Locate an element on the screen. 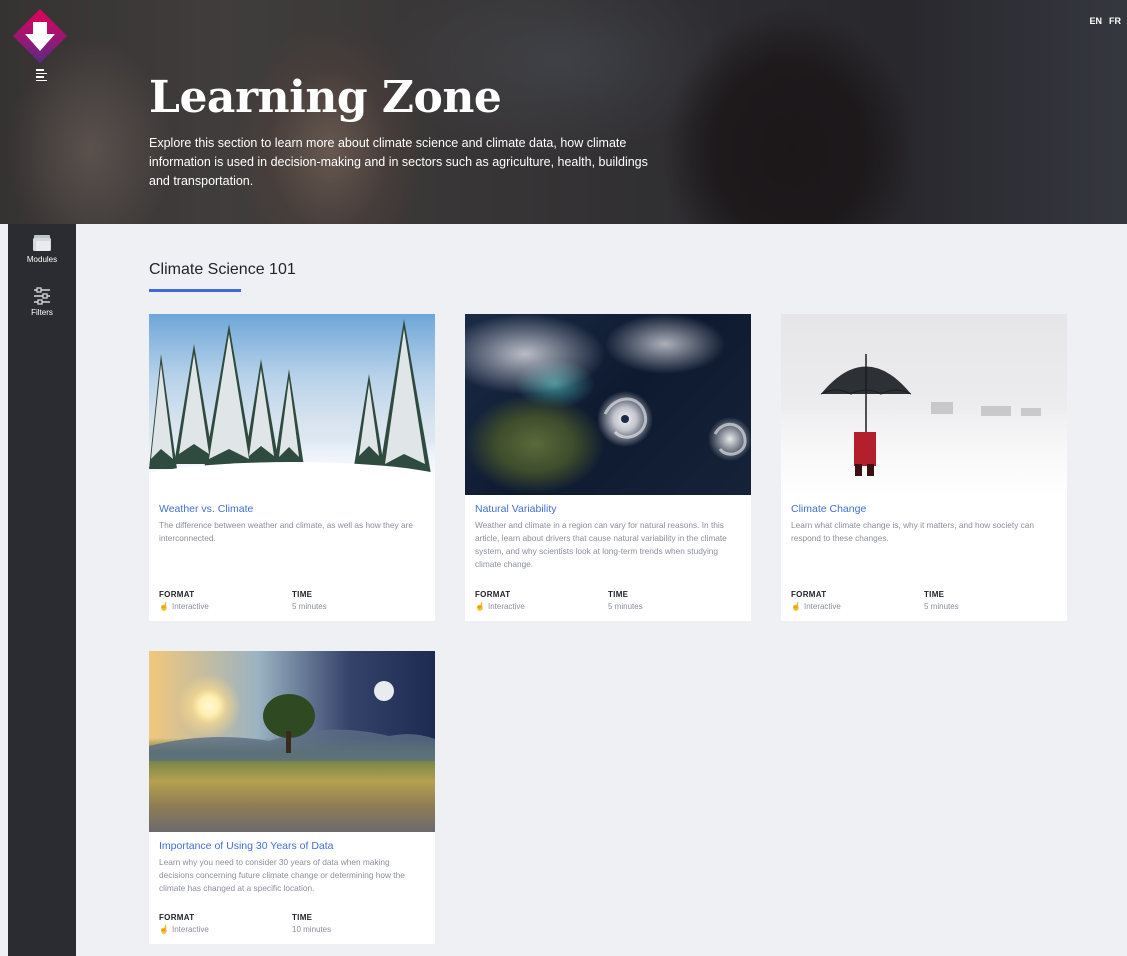 Image resolution: width=1127 pixels, height=956 pixels. card-image-snowy-forest is located at coordinates (292, 404).